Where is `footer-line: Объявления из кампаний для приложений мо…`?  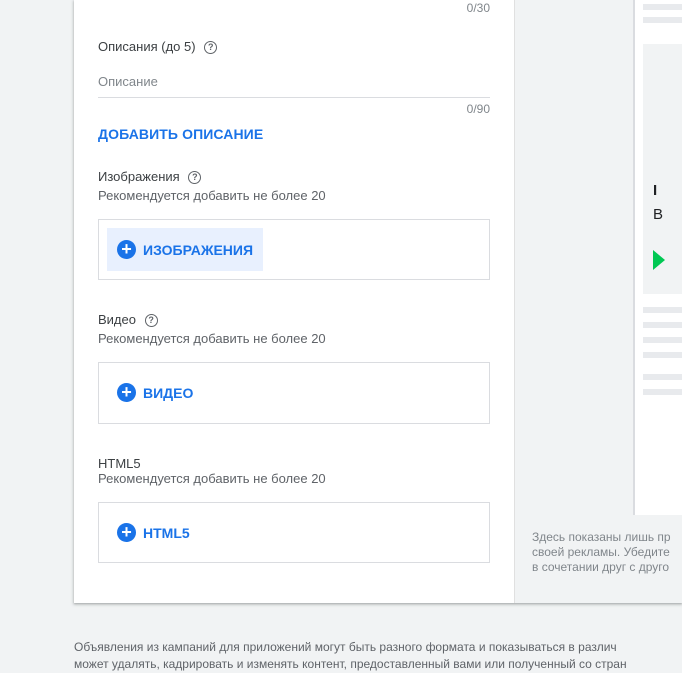 footer-line: Объявления из кампаний для приложений мо… is located at coordinates (345, 647).